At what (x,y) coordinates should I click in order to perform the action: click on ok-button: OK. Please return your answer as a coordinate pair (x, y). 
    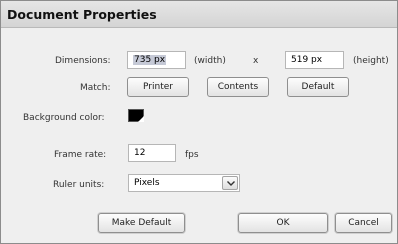
    Looking at the image, I should click on (283, 223).